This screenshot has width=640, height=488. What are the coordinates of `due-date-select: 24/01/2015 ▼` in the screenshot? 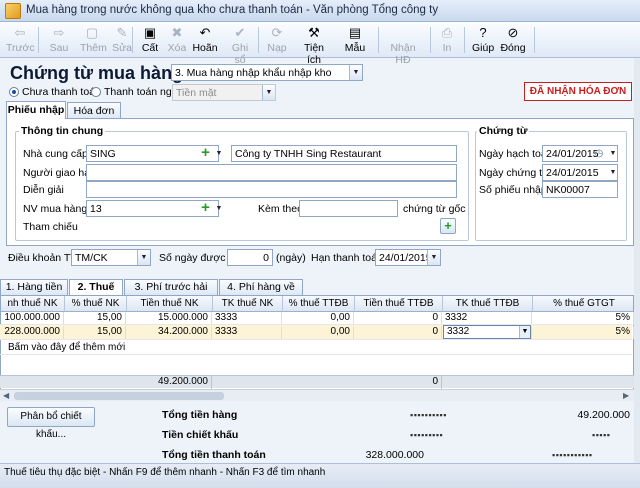 It's located at (408, 257).